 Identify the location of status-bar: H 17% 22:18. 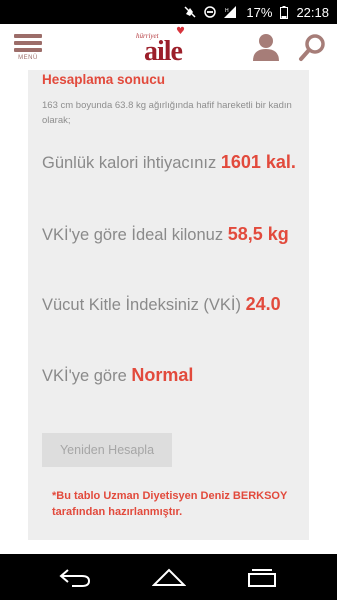
(168, 12).